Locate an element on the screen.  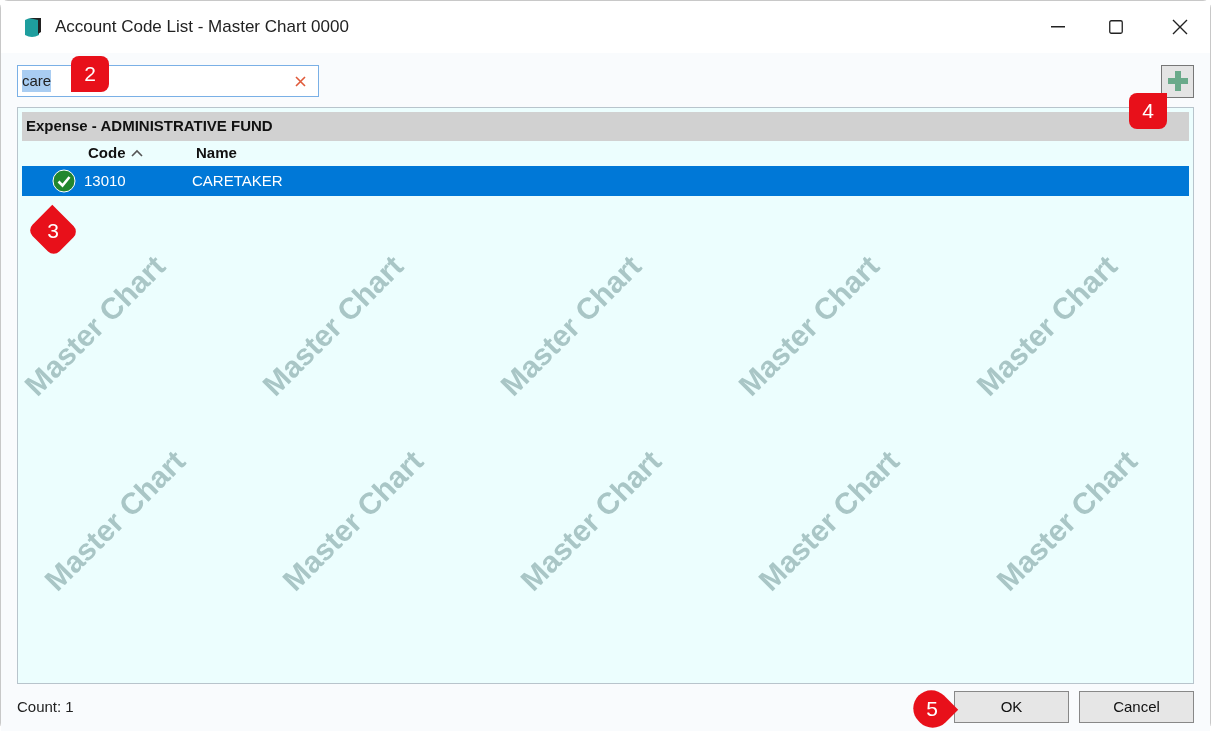
close-icon is located at coordinates (1180, 27).